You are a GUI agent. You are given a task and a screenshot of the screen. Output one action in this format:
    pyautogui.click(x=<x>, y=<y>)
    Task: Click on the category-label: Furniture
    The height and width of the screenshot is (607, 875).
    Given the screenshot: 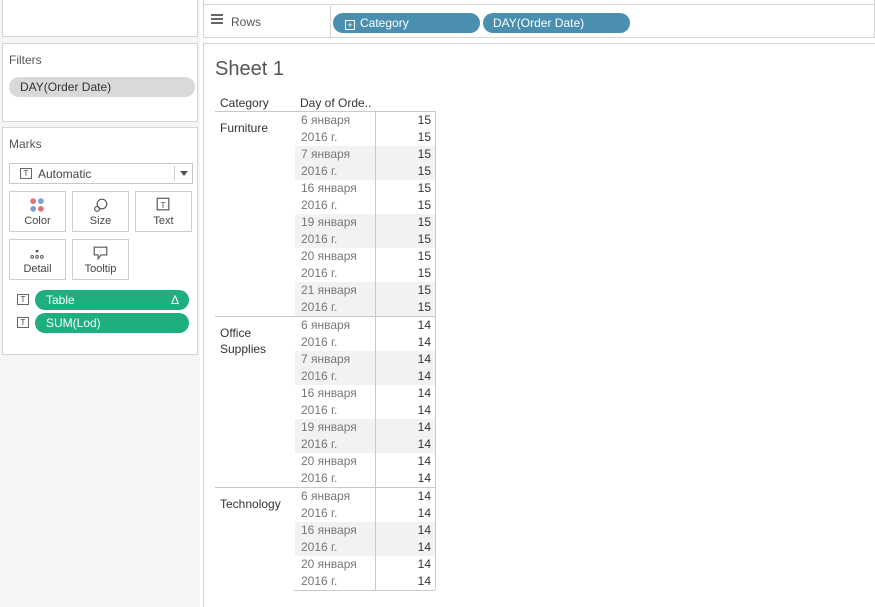 What is the action you would take?
    pyautogui.click(x=255, y=128)
    